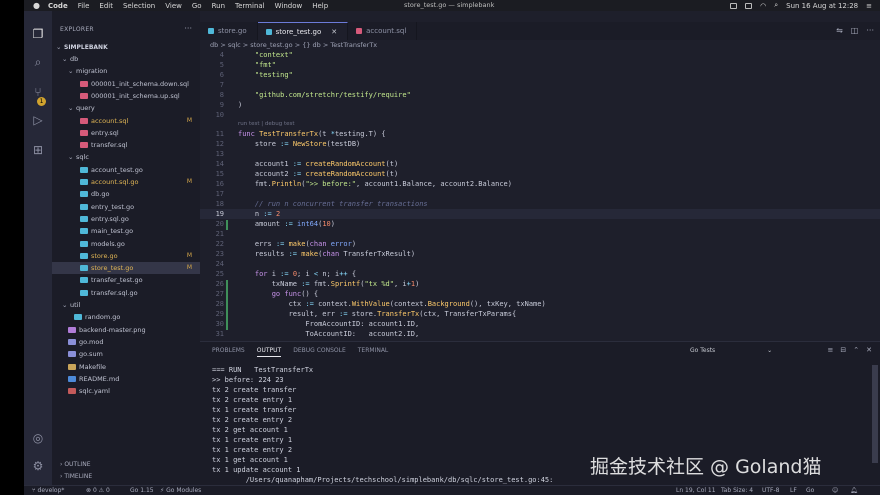 The height and width of the screenshot is (495, 880). I want to click on code-line: 24, so click(540, 264).